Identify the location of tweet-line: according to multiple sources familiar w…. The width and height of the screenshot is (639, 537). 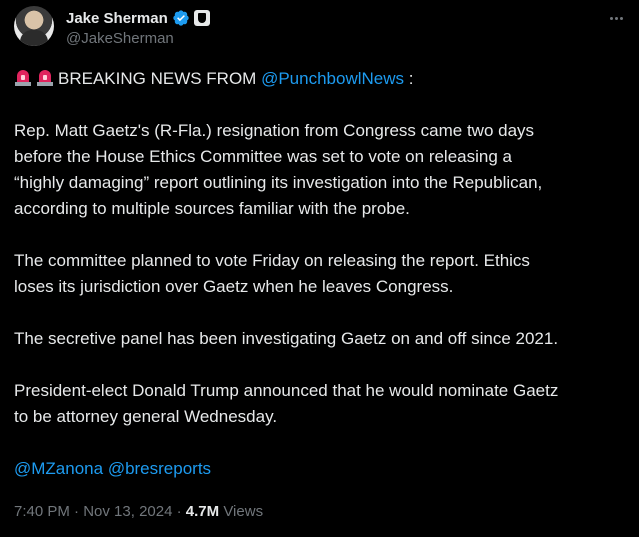
(212, 208).